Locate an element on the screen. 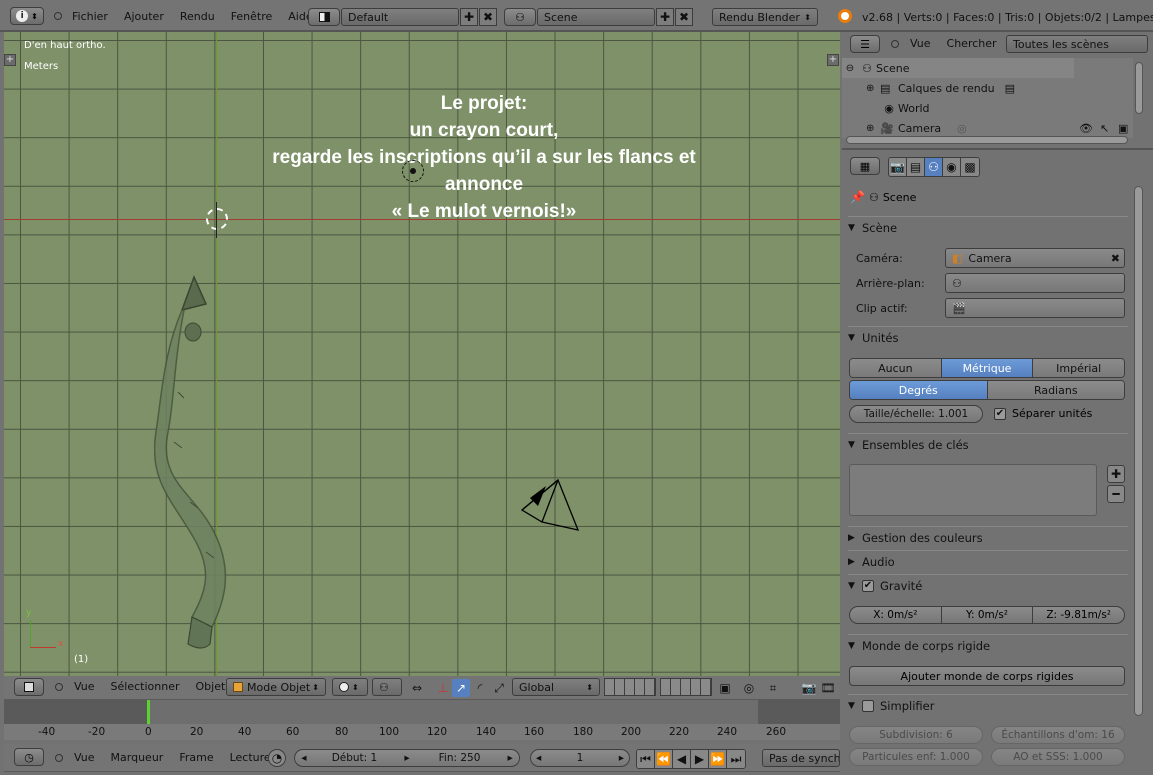 This screenshot has width=1153, height=775. render-layers-tab-icon: ▤ is located at coordinates (916, 167).